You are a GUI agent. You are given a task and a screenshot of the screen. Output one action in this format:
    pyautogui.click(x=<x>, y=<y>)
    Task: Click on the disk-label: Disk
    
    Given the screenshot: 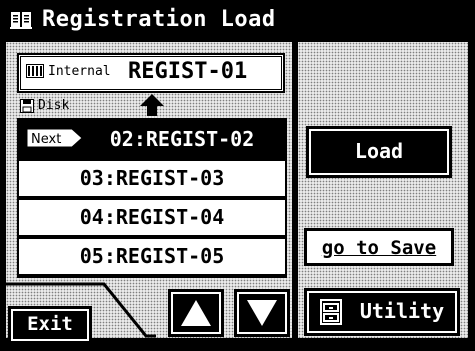 What is the action you would take?
    pyautogui.click(x=54, y=105)
    